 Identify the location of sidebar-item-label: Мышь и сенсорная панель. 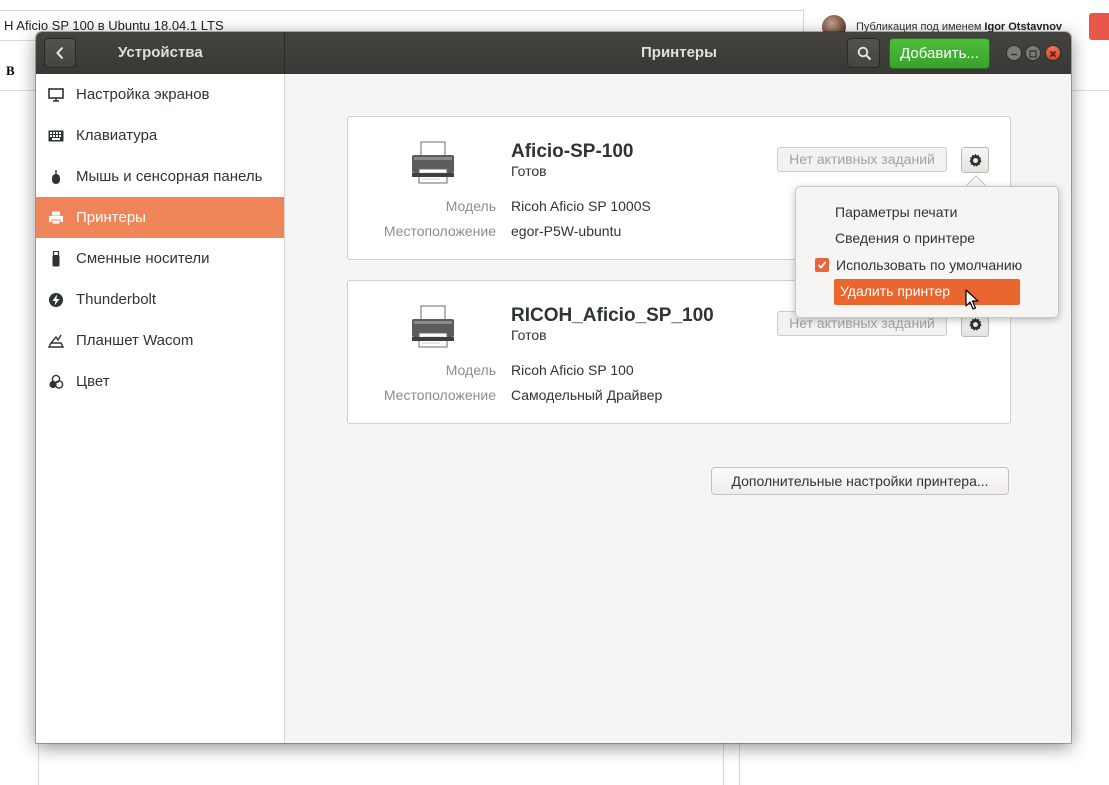
(169, 176).